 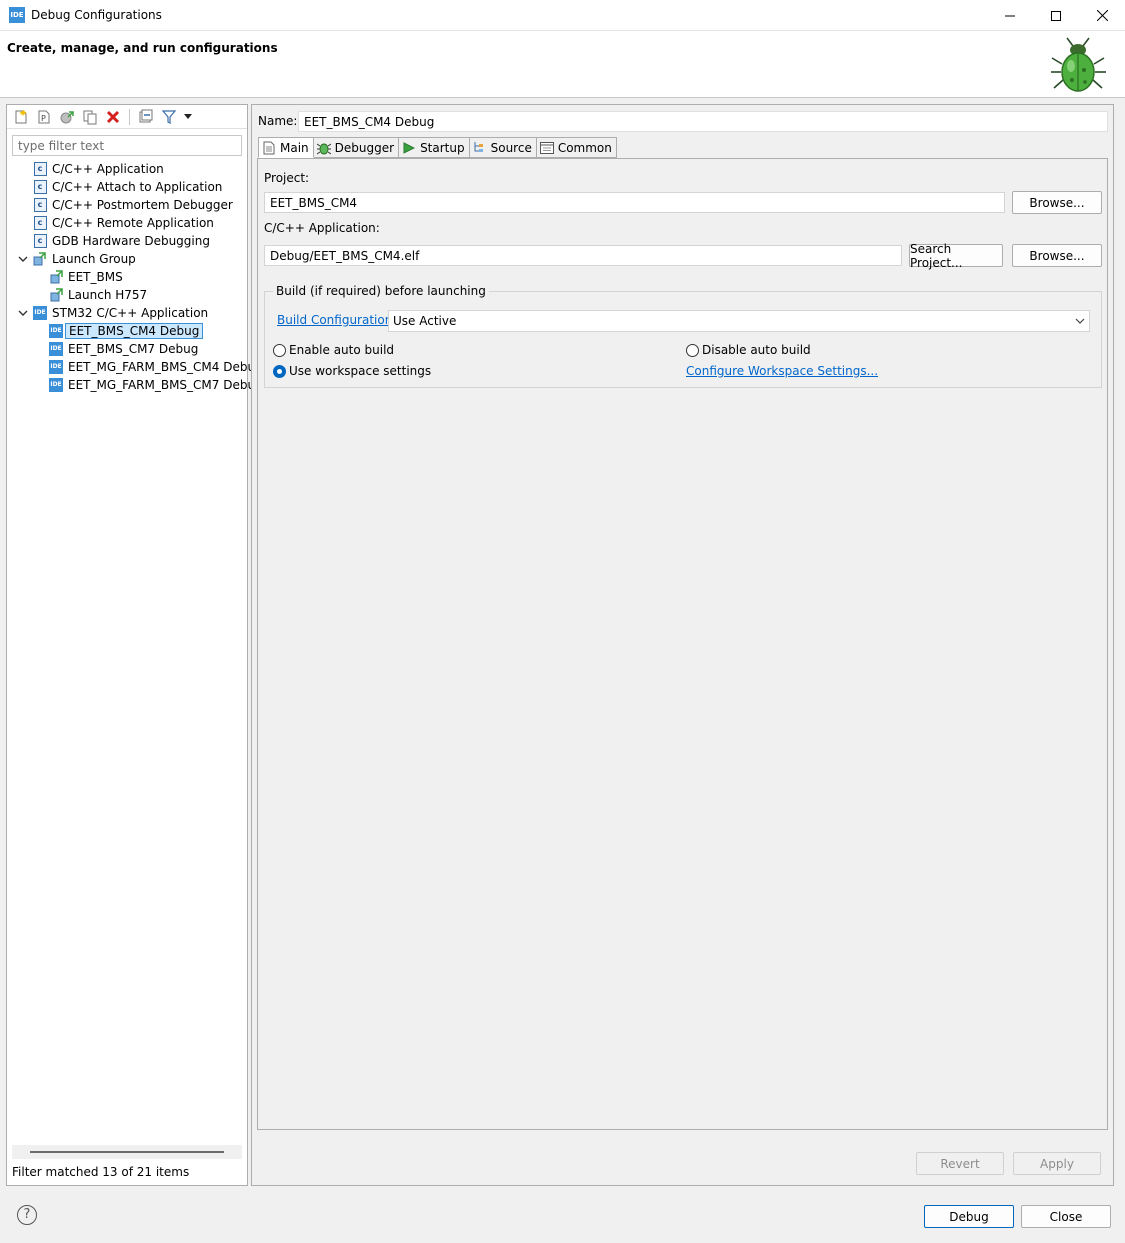 What do you see at coordinates (583, 255) in the screenshot?
I see `application-field` at bounding box center [583, 255].